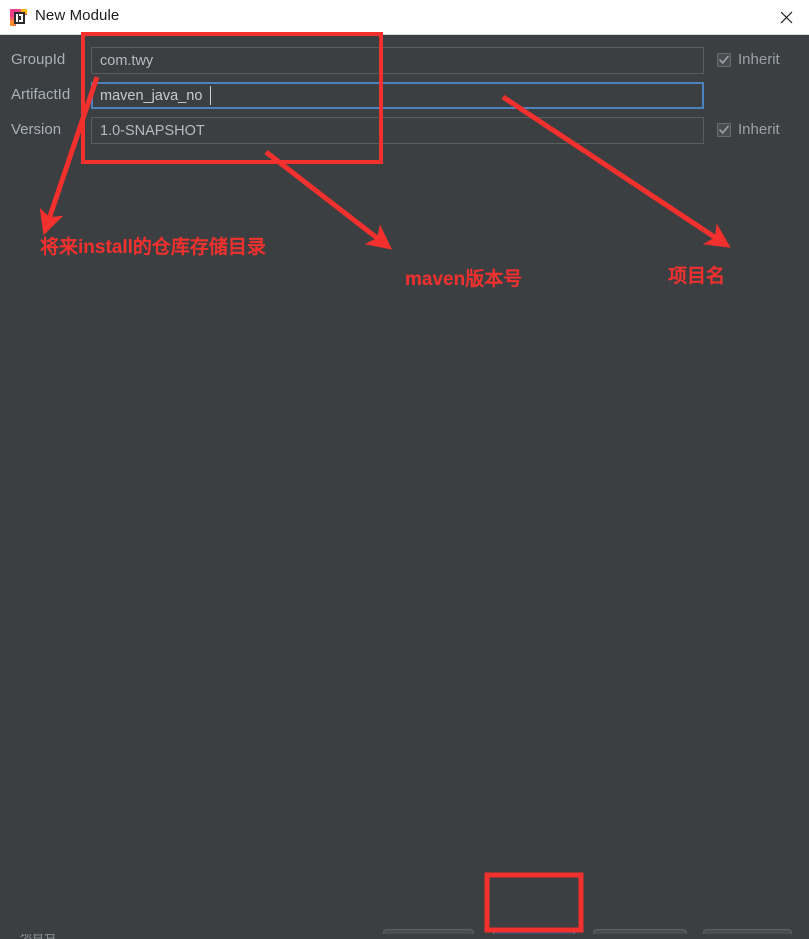 This screenshot has width=809, height=939. I want to click on form-row-groupid: GroupId Inherit, so click(404, 61).